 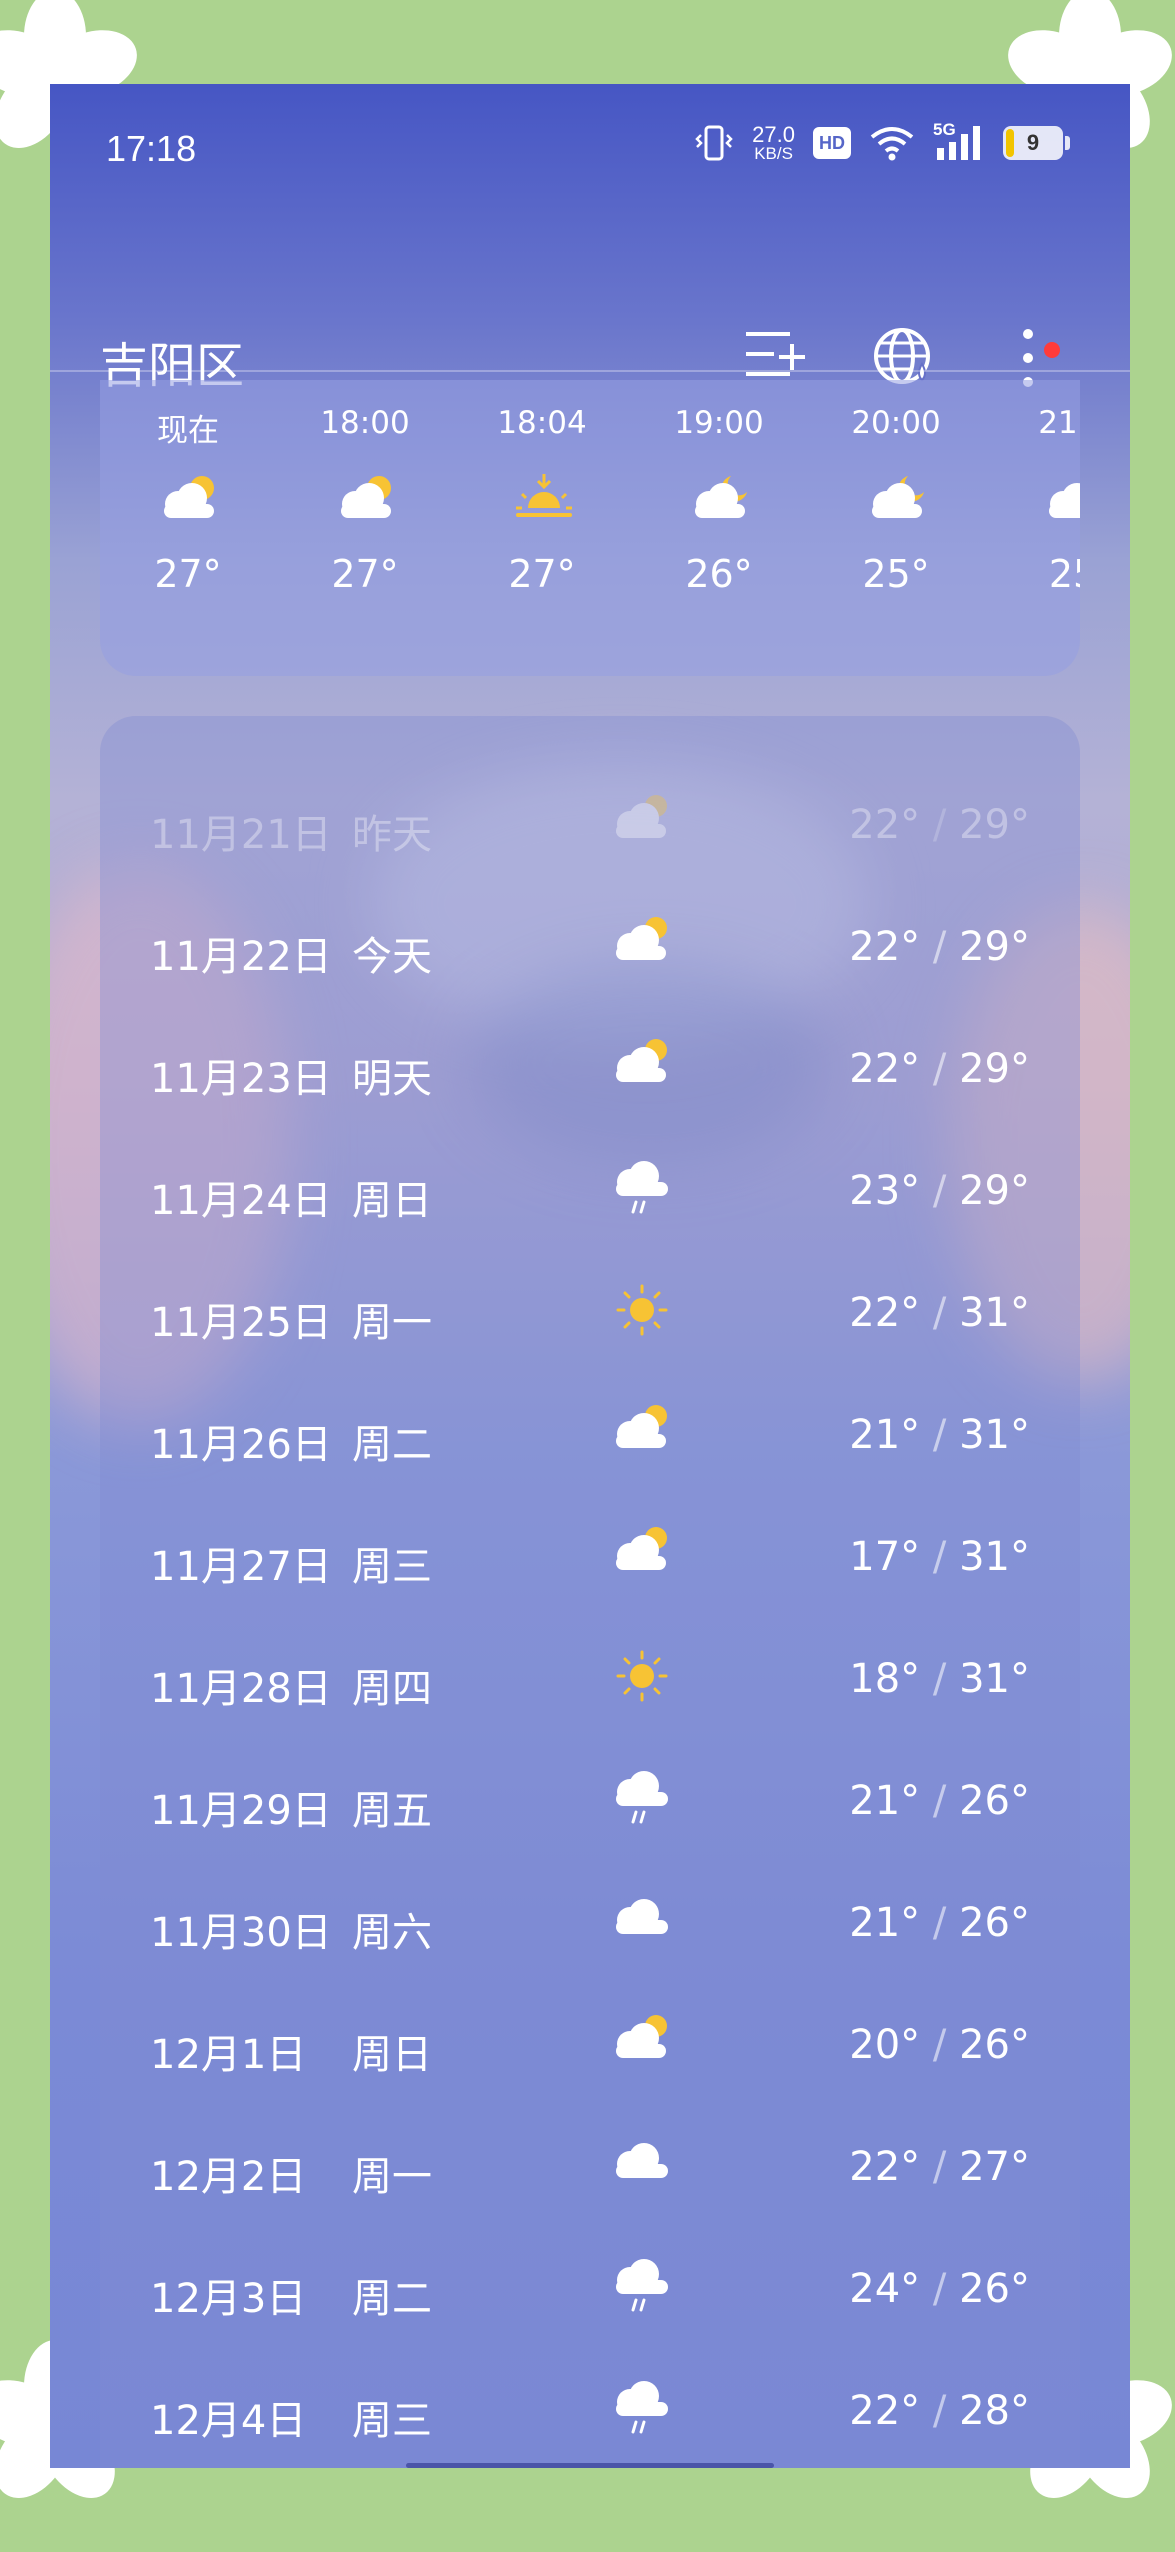 I want to click on daily-date: 11月28日, so click(x=241, y=1689).